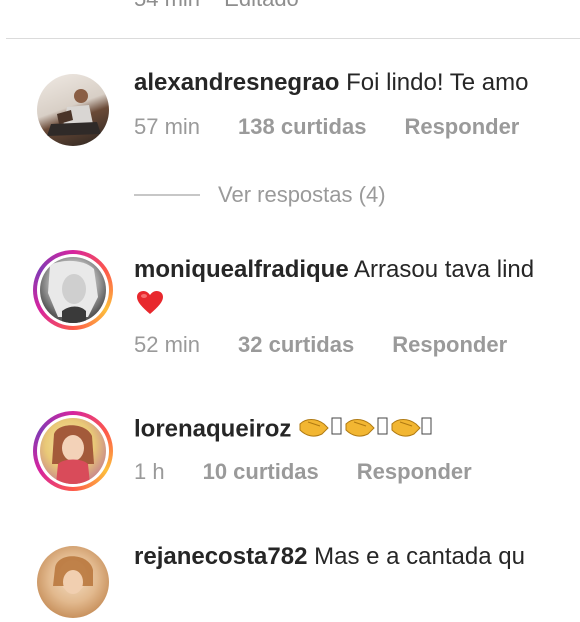 The height and width of the screenshot is (622, 580). Describe the element at coordinates (167, 5) in the screenshot. I see `previous-comment-time: 54 min` at that location.